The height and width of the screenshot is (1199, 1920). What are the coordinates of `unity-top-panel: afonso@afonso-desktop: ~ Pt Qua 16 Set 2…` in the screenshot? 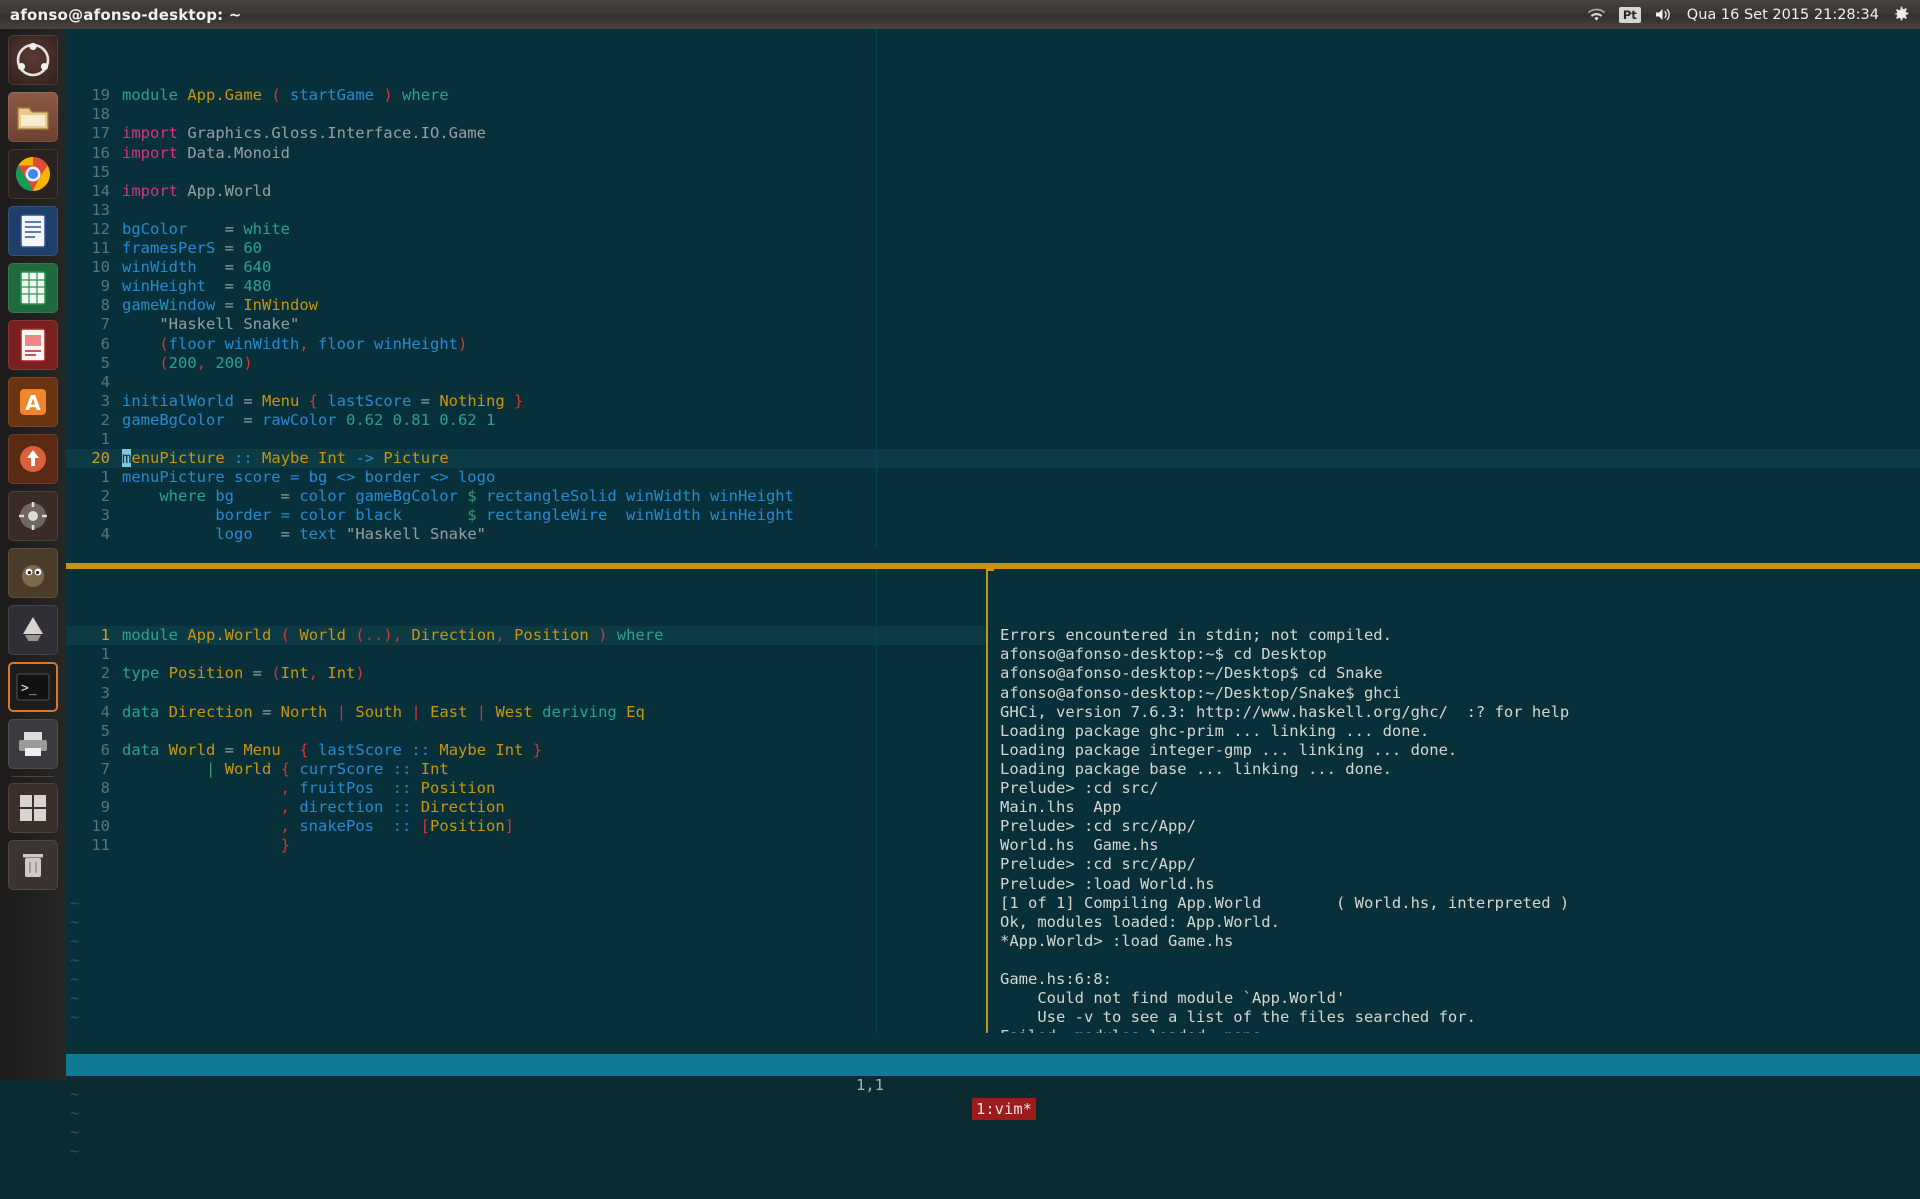 It's located at (960, 14).